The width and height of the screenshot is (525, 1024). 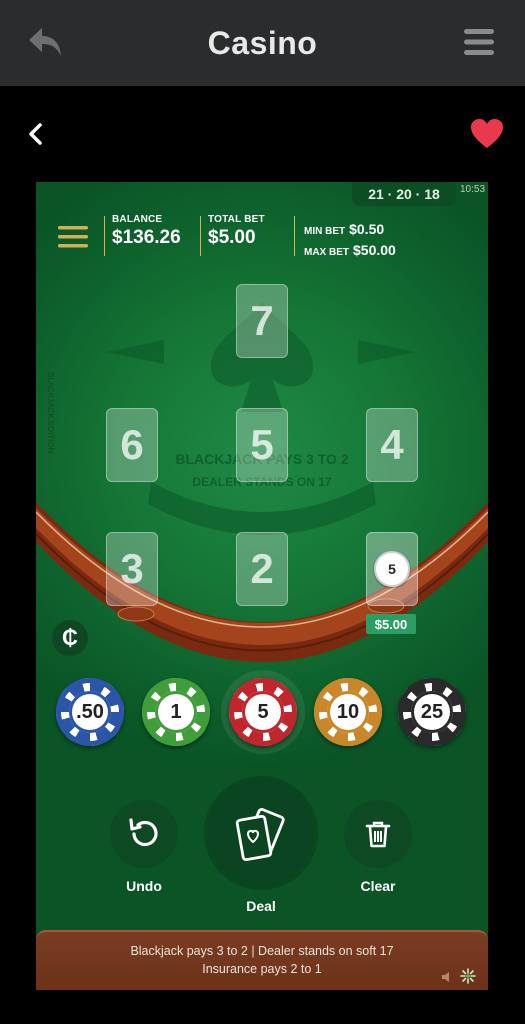 What do you see at coordinates (325, 231) in the screenshot?
I see `min-bet-label: MIN BET` at bounding box center [325, 231].